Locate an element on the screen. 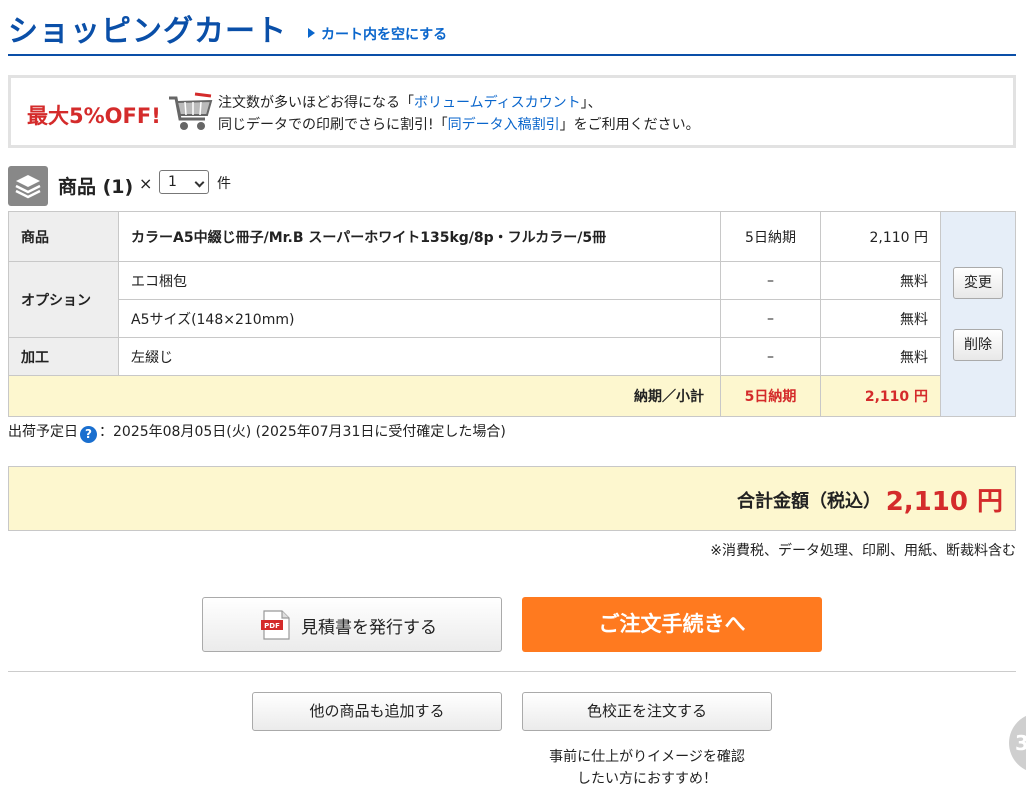  option-label: オプション is located at coordinates (63, 299).